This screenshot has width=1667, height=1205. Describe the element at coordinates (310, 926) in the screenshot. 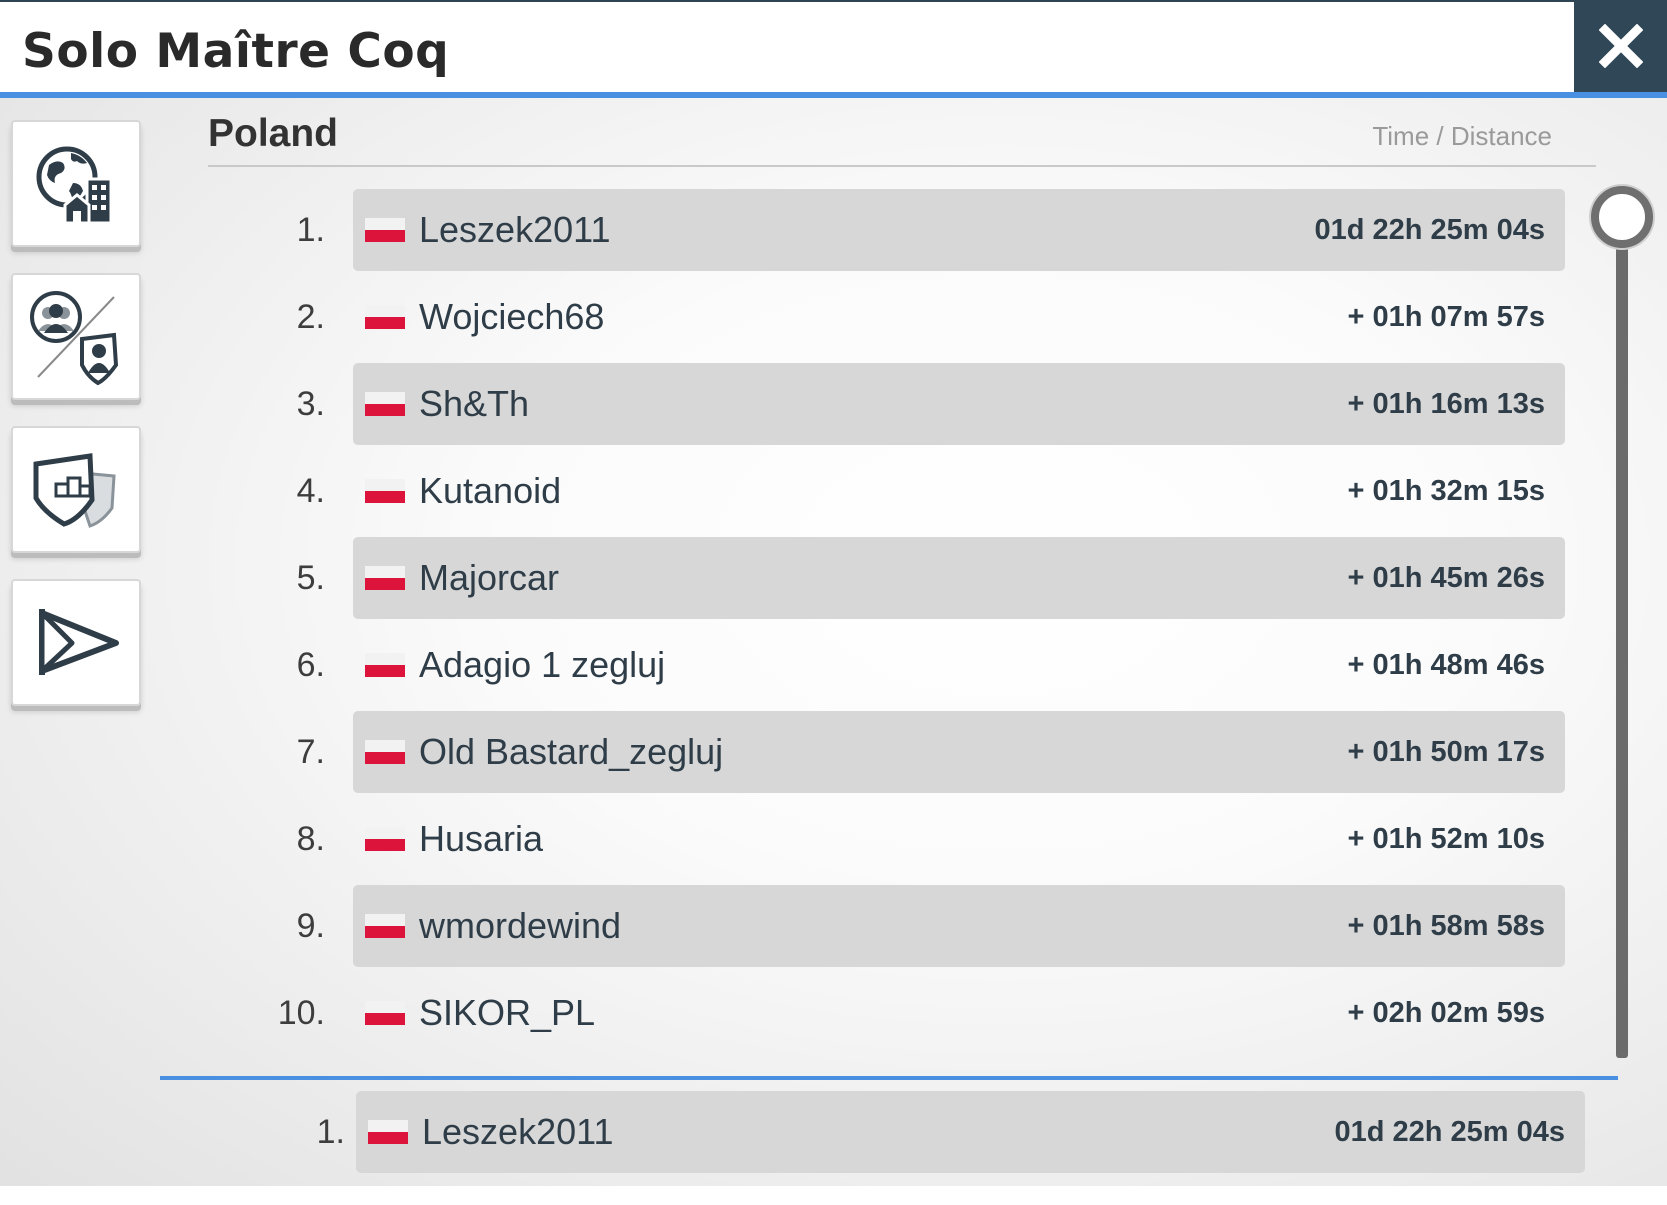

I see `rank-number: 9.` at that location.